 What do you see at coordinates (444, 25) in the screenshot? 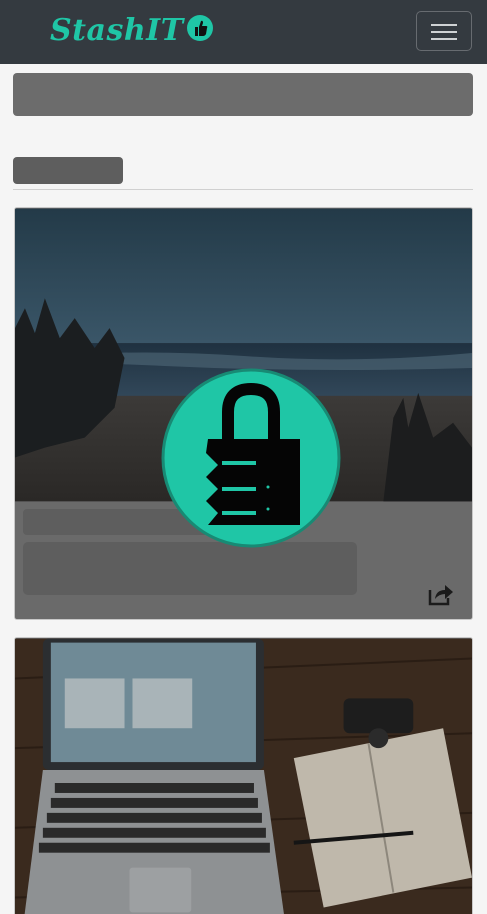
I see `hamburger-menu-icon` at bounding box center [444, 25].